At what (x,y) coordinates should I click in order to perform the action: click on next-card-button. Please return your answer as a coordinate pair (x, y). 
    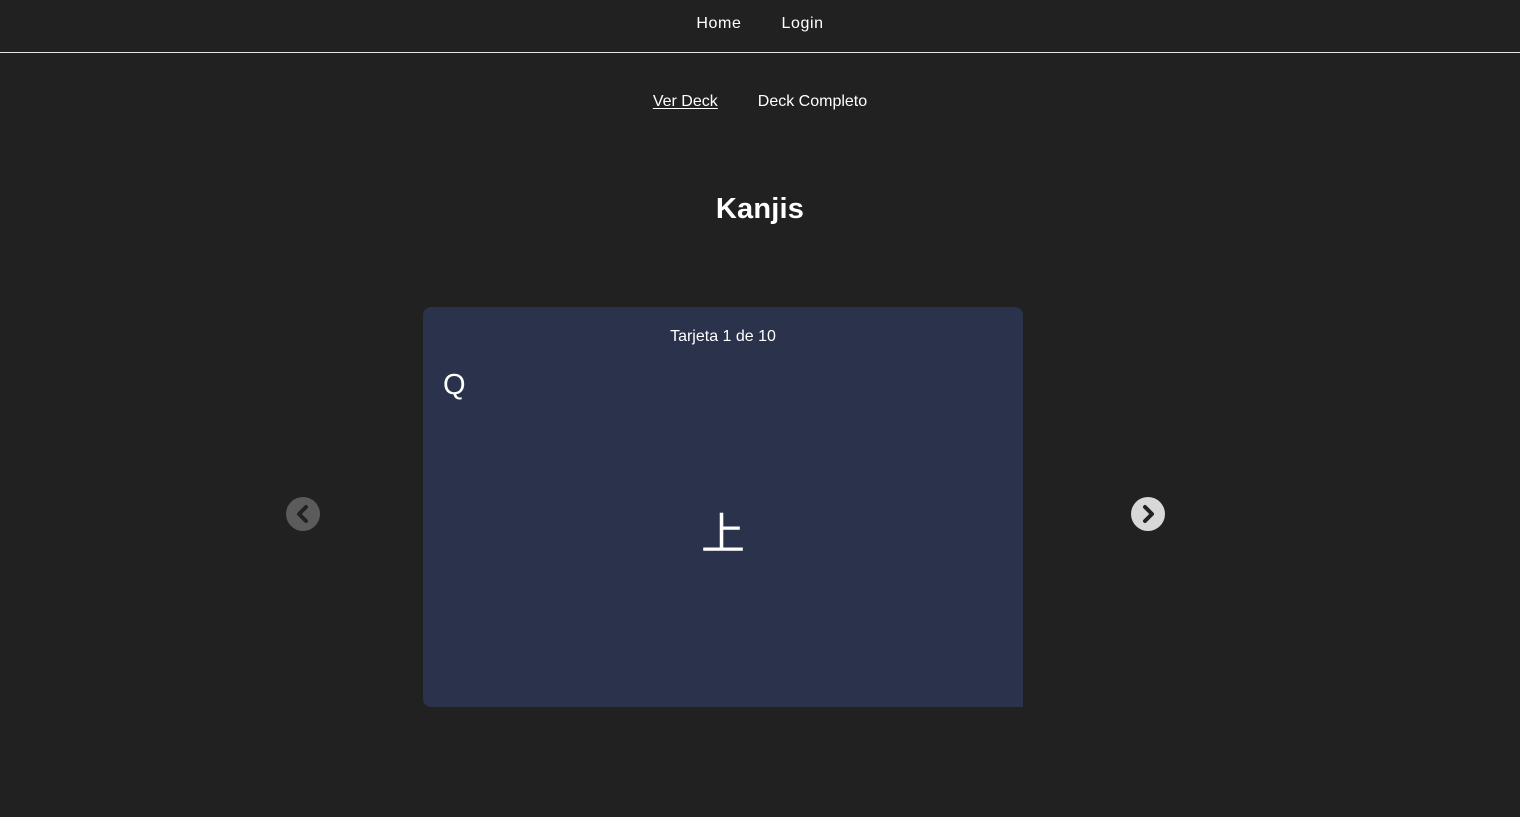
    Looking at the image, I should click on (1148, 514).